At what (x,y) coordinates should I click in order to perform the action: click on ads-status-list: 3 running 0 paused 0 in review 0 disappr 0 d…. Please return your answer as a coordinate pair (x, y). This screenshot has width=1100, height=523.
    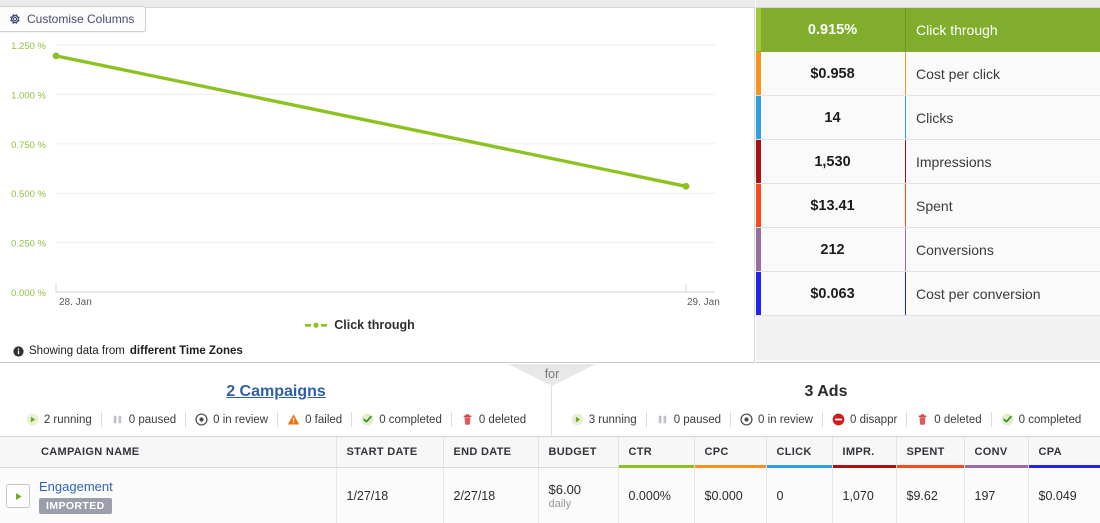
    Looking at the image, I should click on (826, 419).